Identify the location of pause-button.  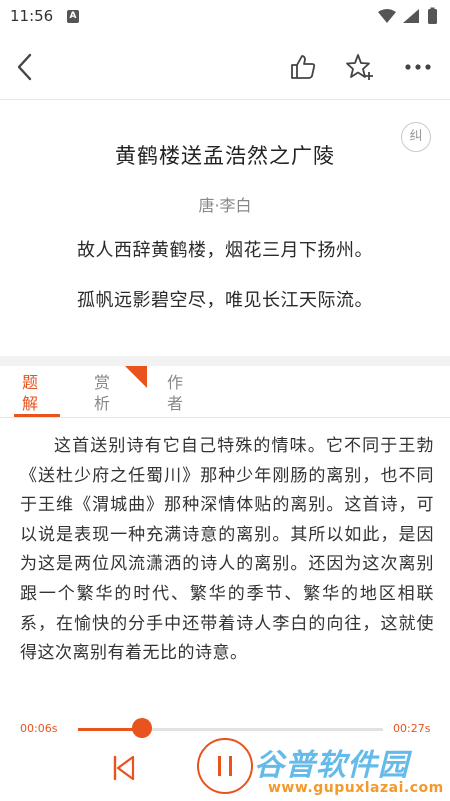
(225, 766).